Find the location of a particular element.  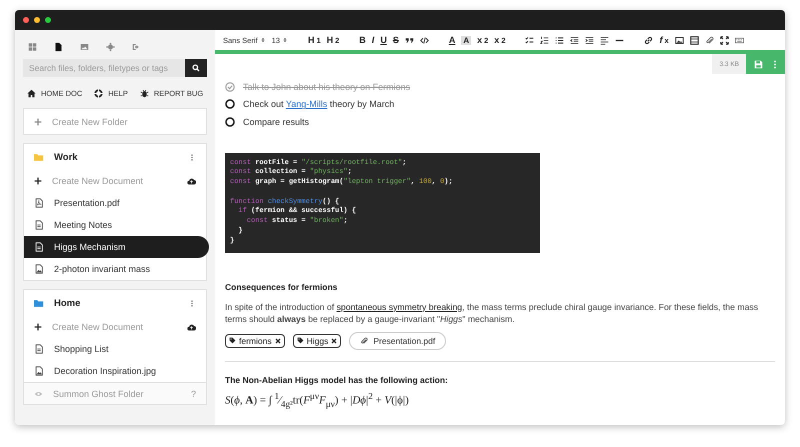

section-heading: Consequences for fermions is located at coordinates (281, 287).